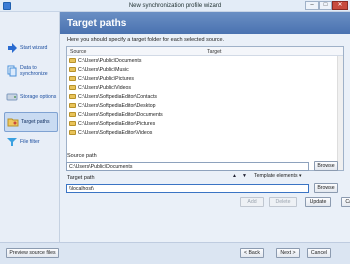  I want to click on page-title: Target paths, so click(97, 23).